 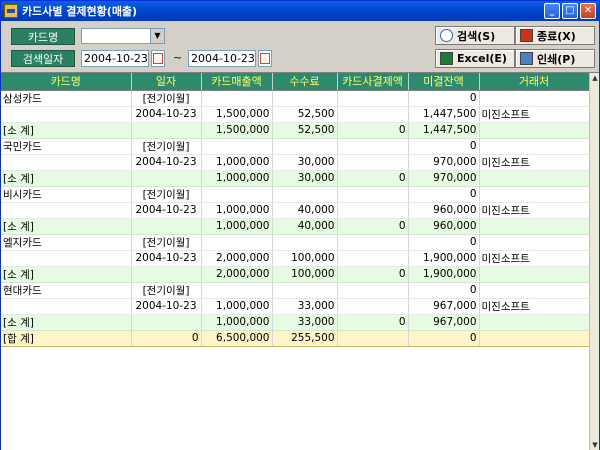 I want to click on subtotal-row: [소 계] 1,000,000 40,000 0 960,000, so click(x=295, y=226).